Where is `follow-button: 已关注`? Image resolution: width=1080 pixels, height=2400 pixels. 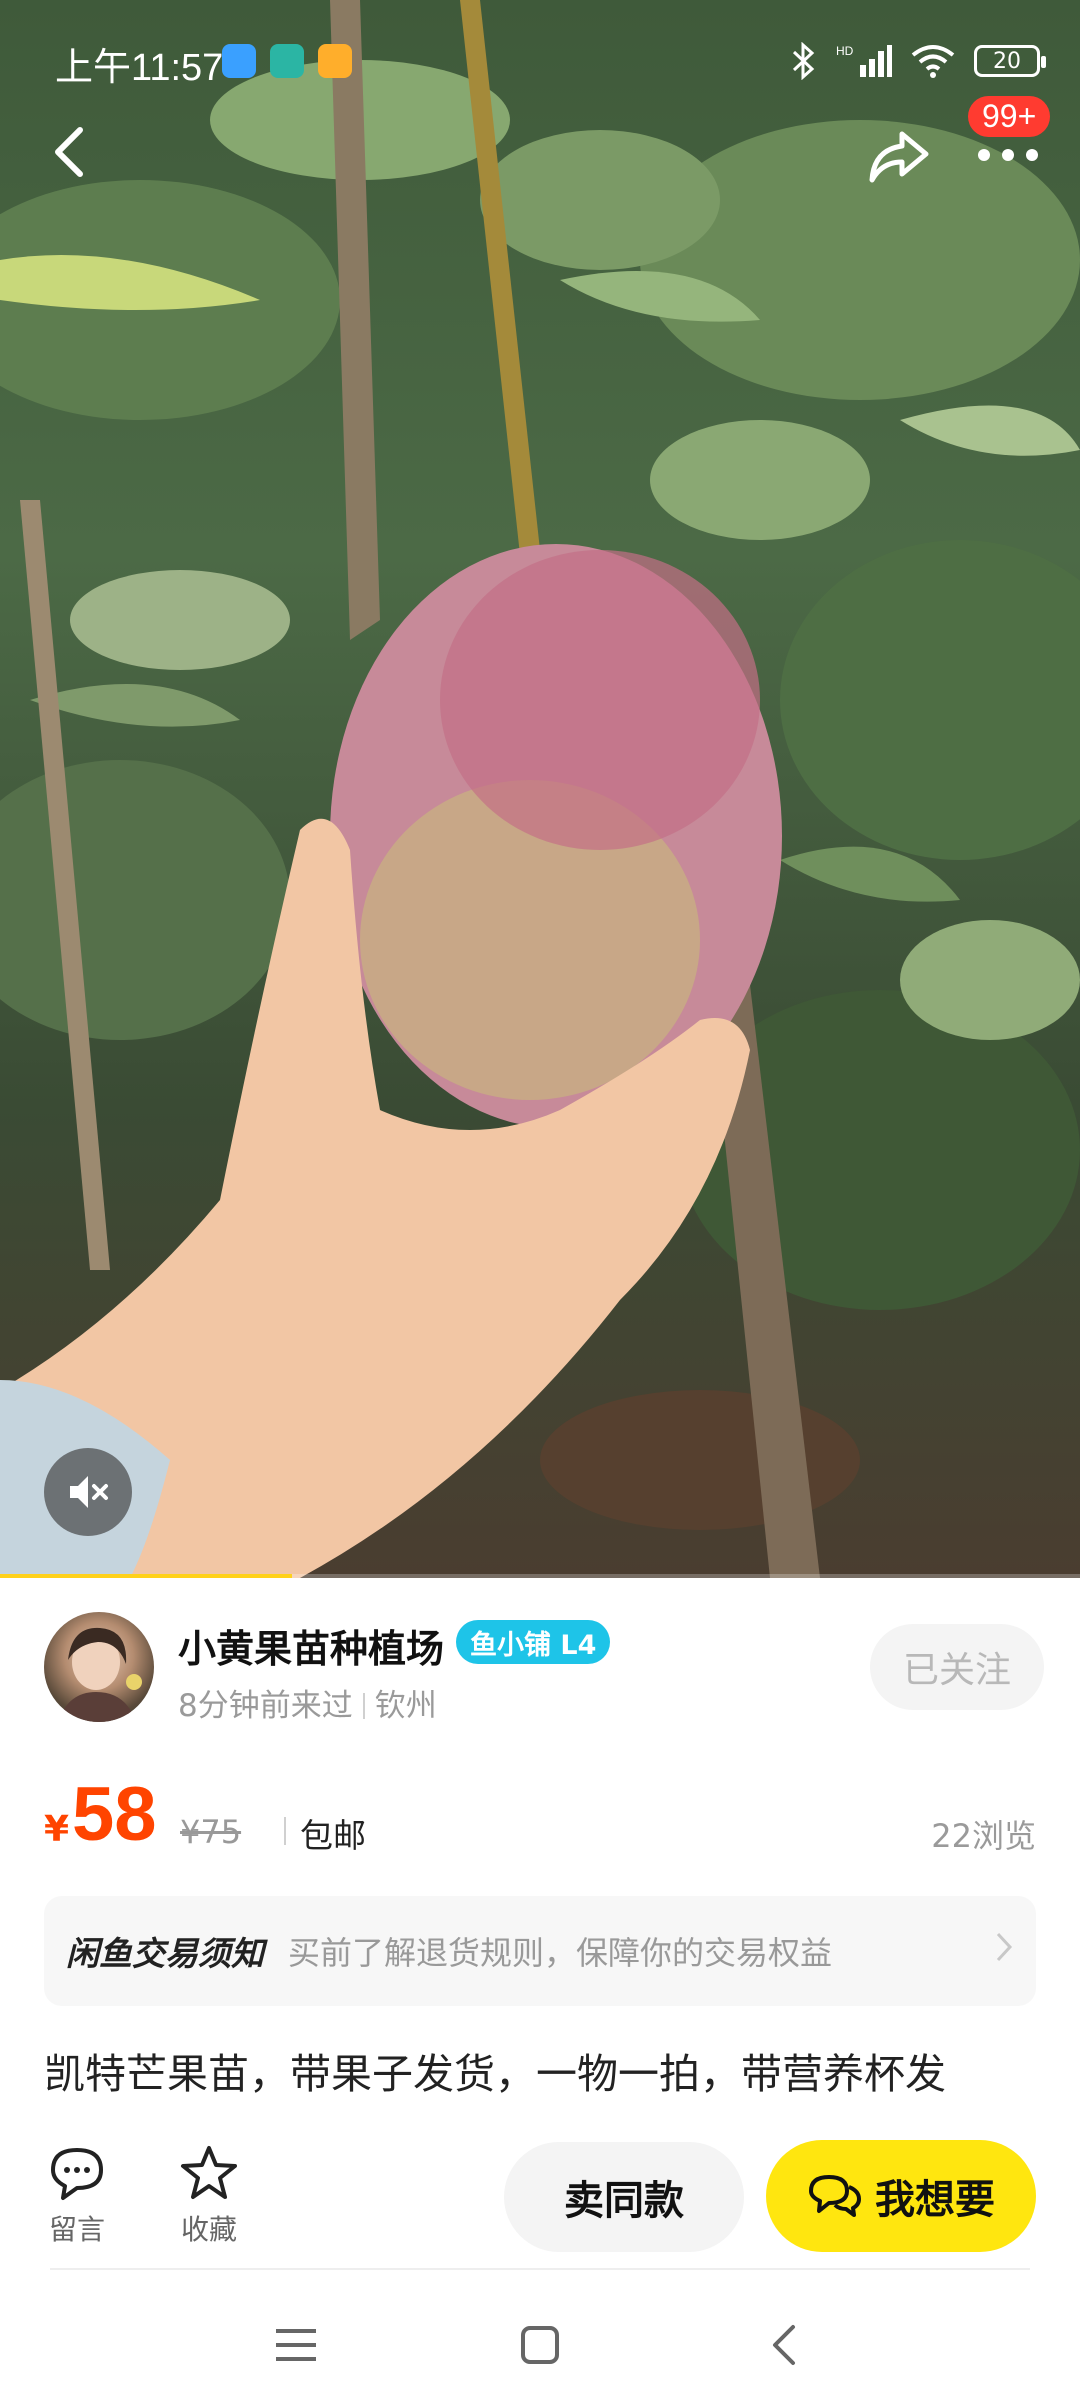
follow-button: 已关注 is located at coordinates (957, 1667).